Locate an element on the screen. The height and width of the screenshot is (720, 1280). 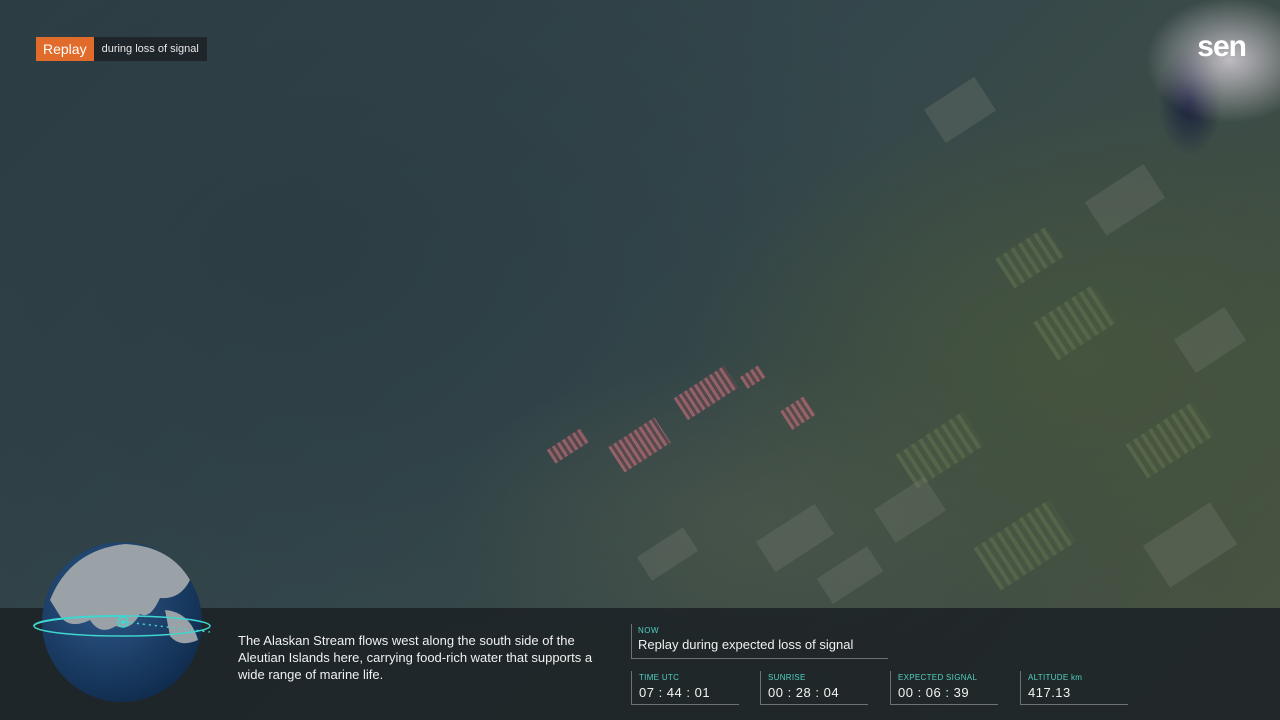
replay-tag: Replay during loss of signal is located at coordinates (121, 49).